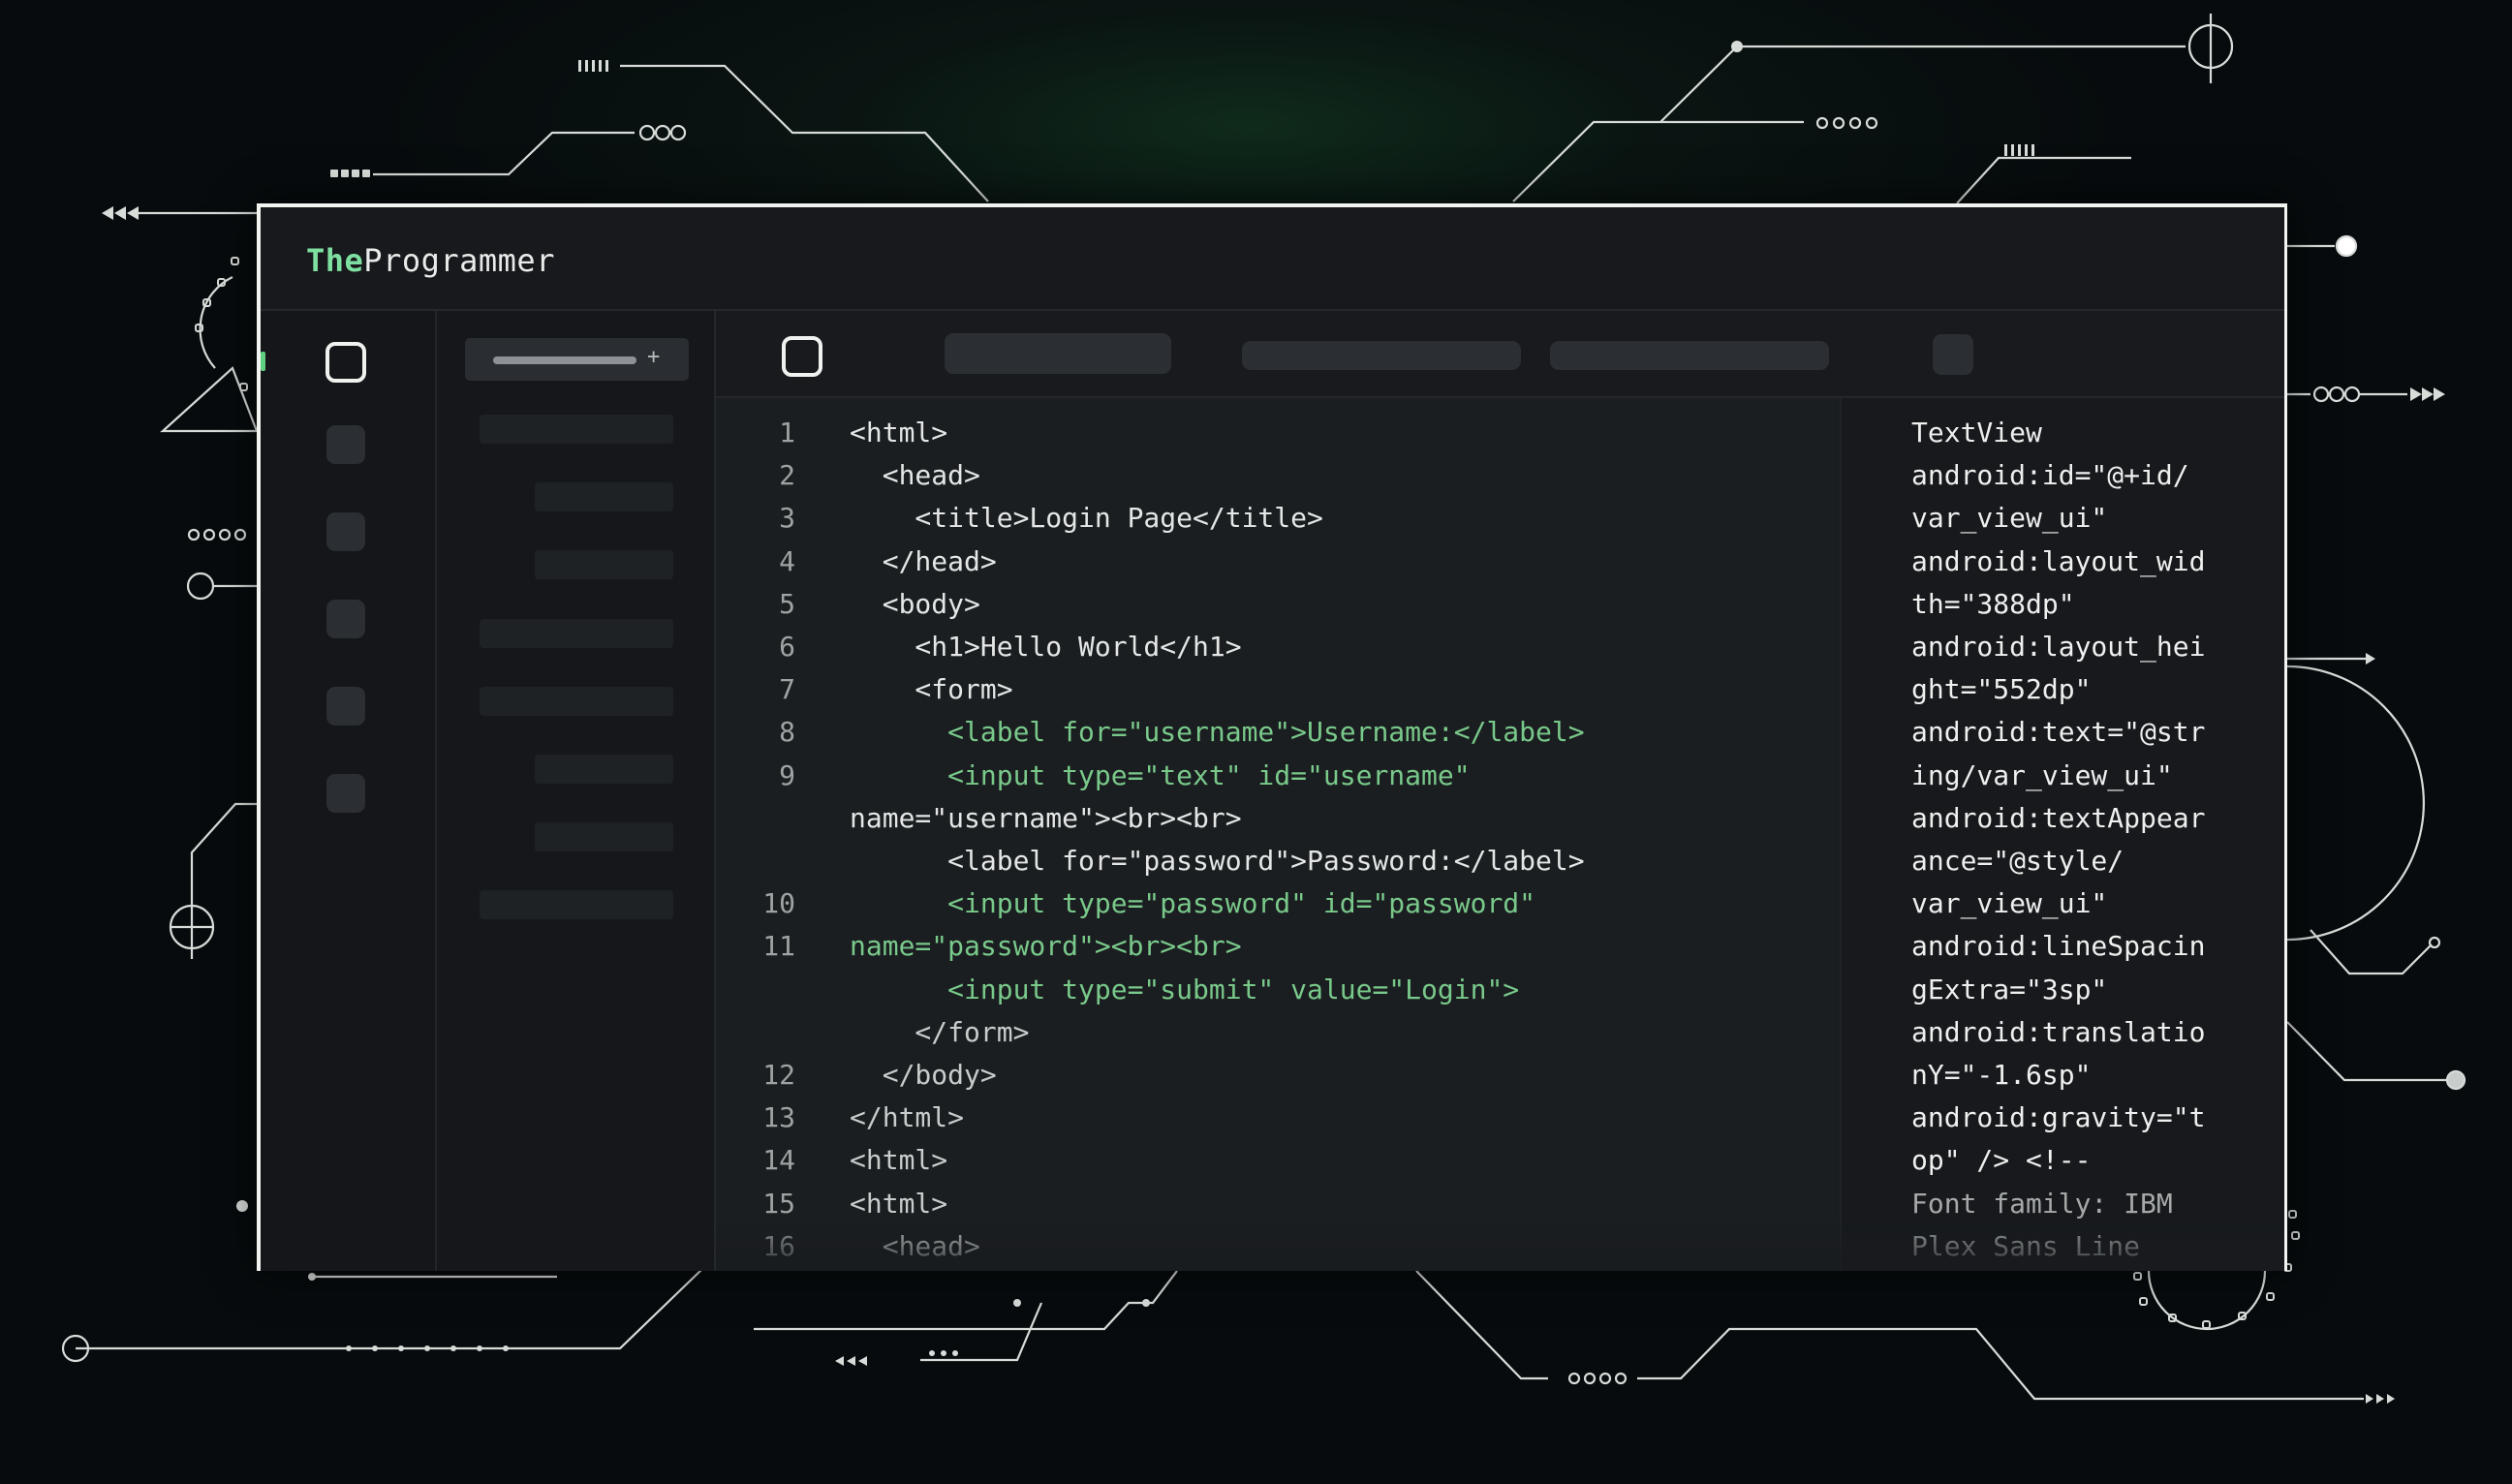  Describe the element at coordinates (1272, 259) in the screenshot. I see `title-bar: TheProgrammer` at that location.